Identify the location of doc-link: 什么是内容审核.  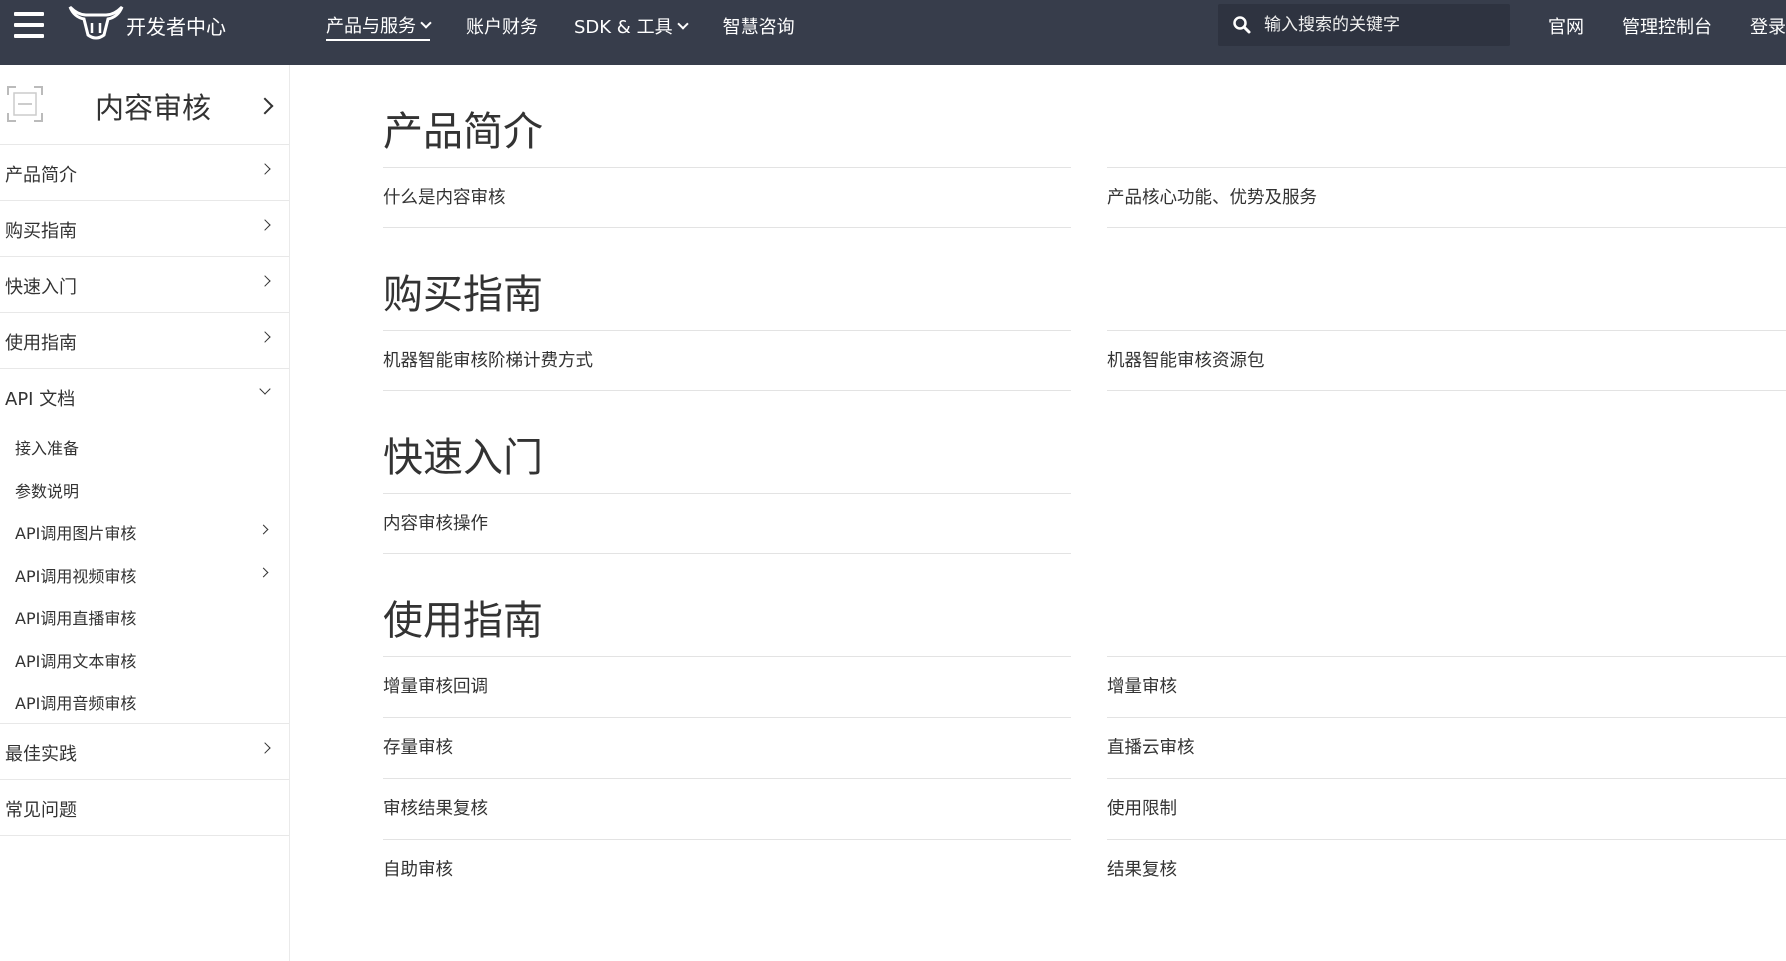
(727, 197).